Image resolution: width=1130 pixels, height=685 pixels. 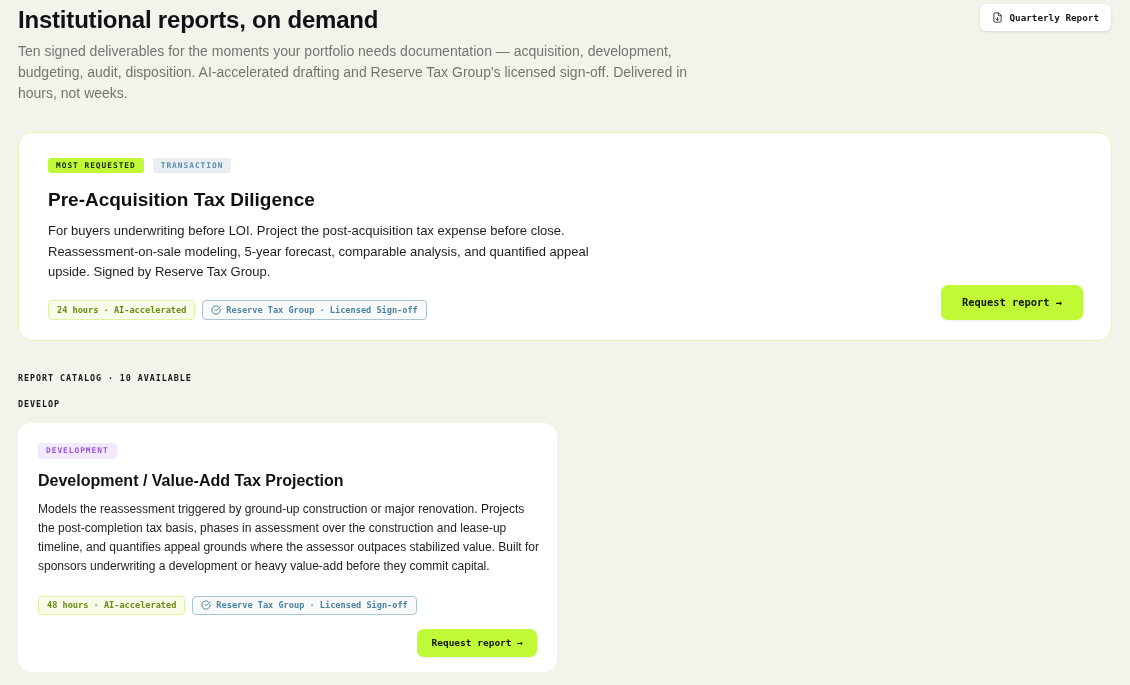 I want to click on quarterly-report-button: Quarterly Report, so click(x=1045, y=17).